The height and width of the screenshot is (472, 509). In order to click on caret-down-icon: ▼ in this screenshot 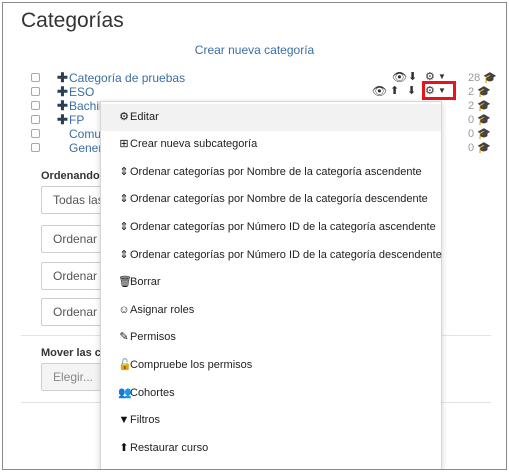, I will do `click(442, 76)`.